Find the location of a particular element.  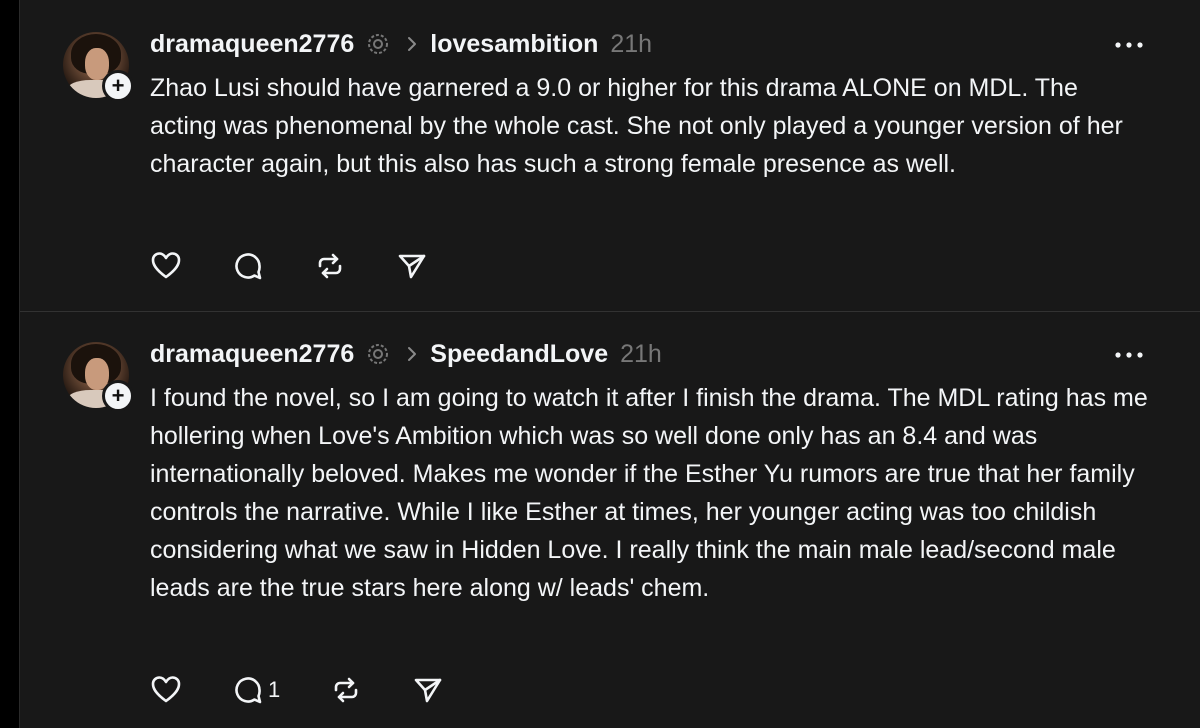

post-actions is located at coordinates (289, 266).